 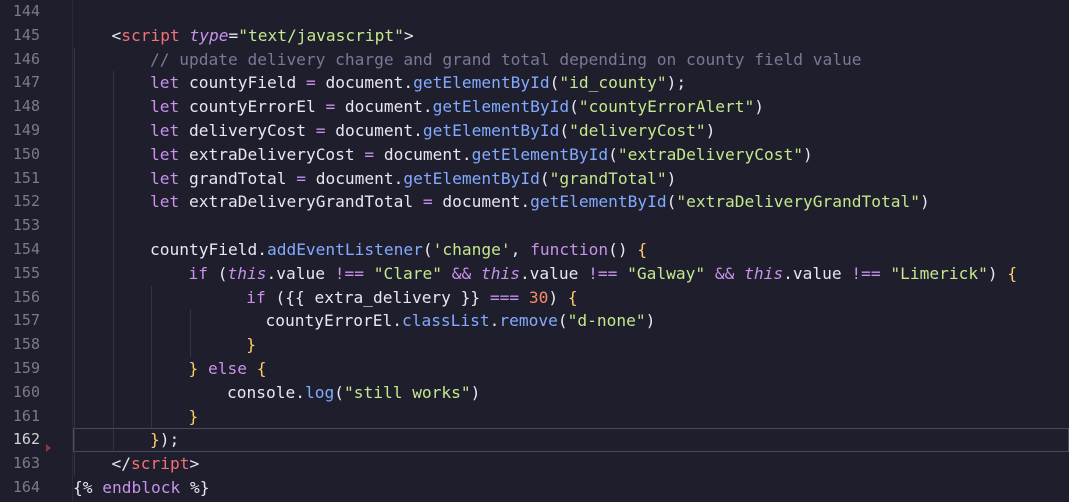 What do you see at coordinates (20, 298) in the screenshot?
I see `line-number: 156` at bounding box center [20, 298].